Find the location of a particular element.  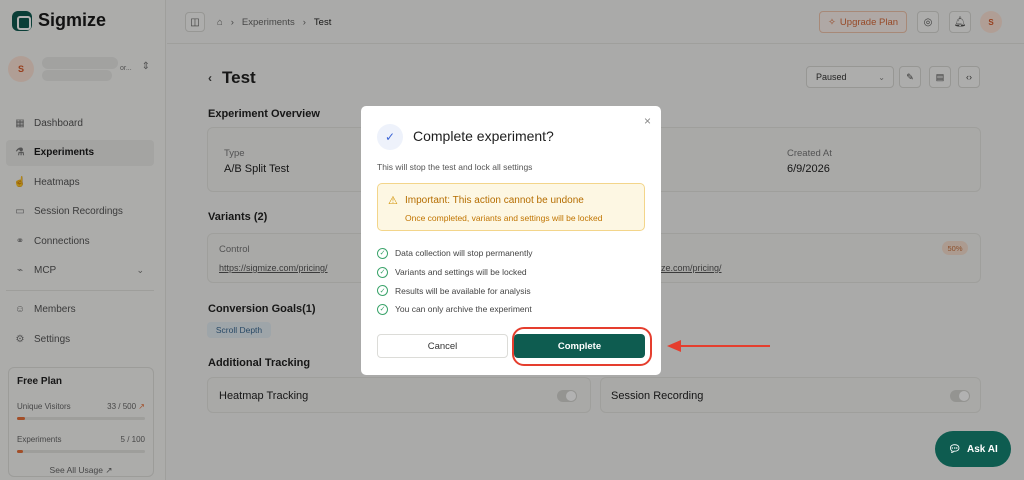

list-item-text: You can only archive the experiment is located at coordinates (463, 309).